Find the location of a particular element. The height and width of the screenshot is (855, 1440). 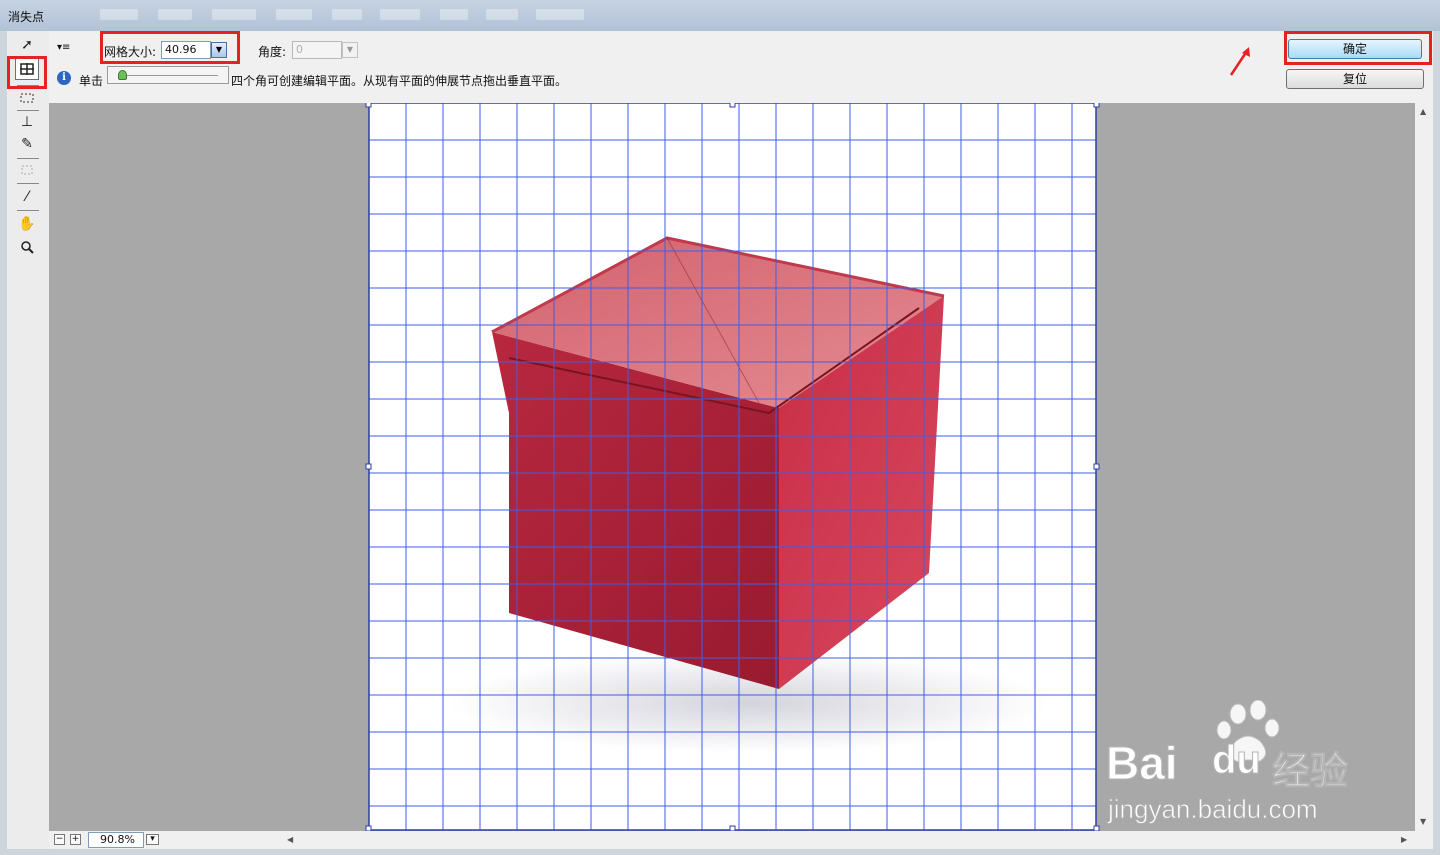

stamp-icon: ⊥ is located at coordinates (27, 122).